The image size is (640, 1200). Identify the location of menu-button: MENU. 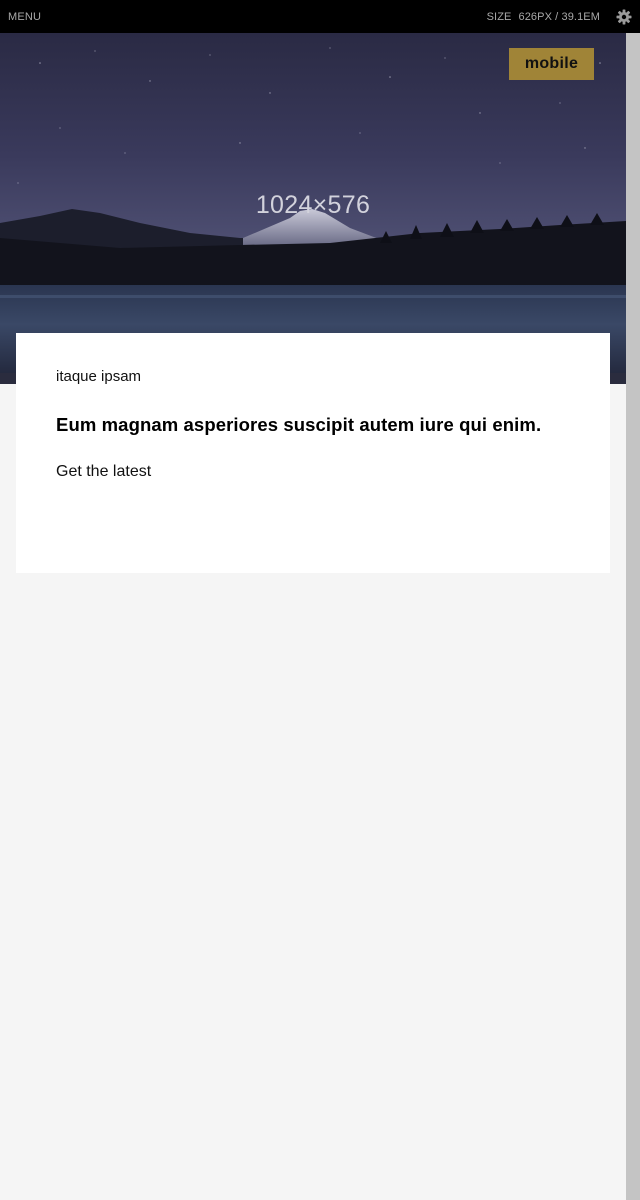
(24, 17).